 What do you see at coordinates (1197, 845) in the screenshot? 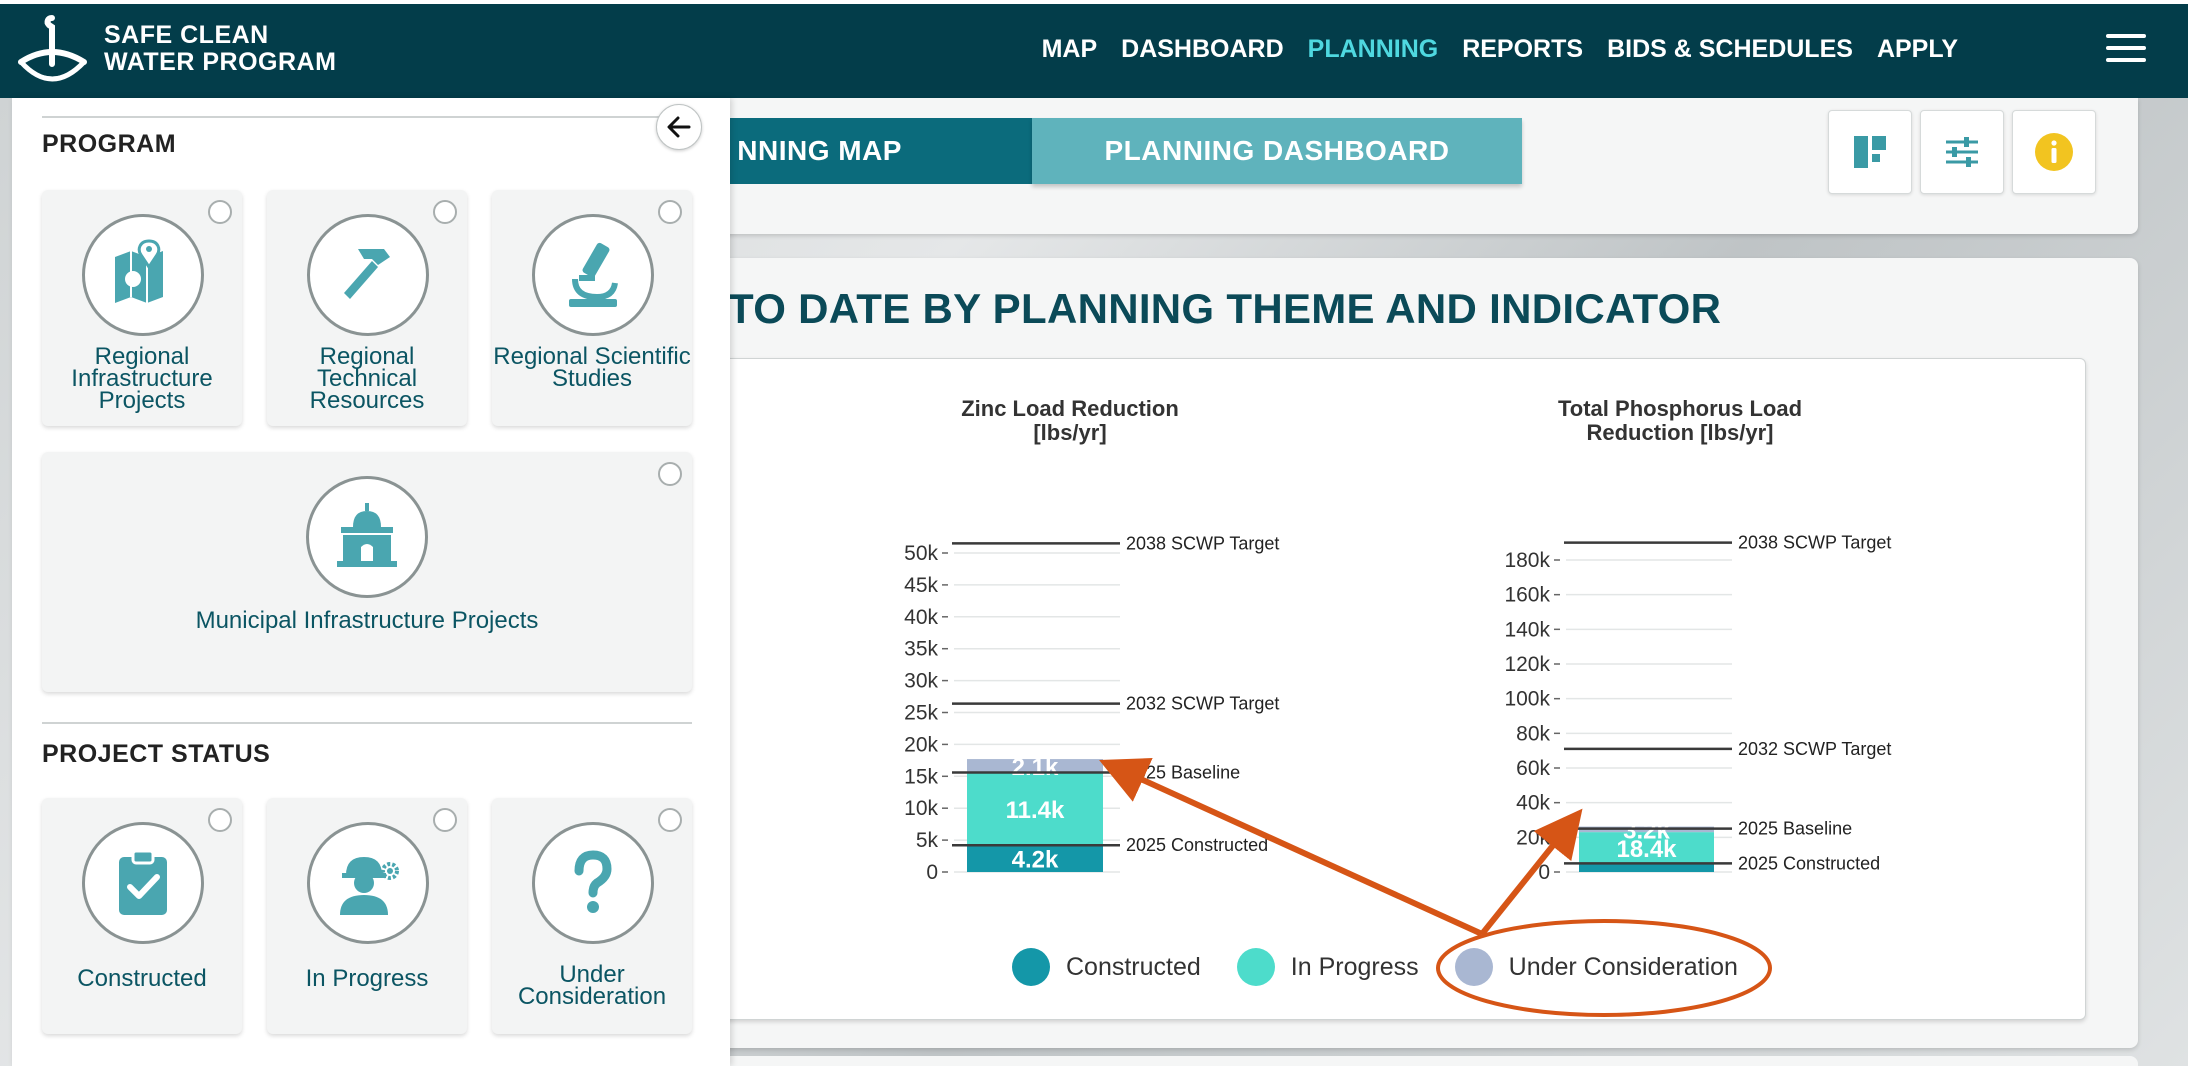
I see `reference-label-zinc: 2025 Constructed` at bounding box center [1197, 845].